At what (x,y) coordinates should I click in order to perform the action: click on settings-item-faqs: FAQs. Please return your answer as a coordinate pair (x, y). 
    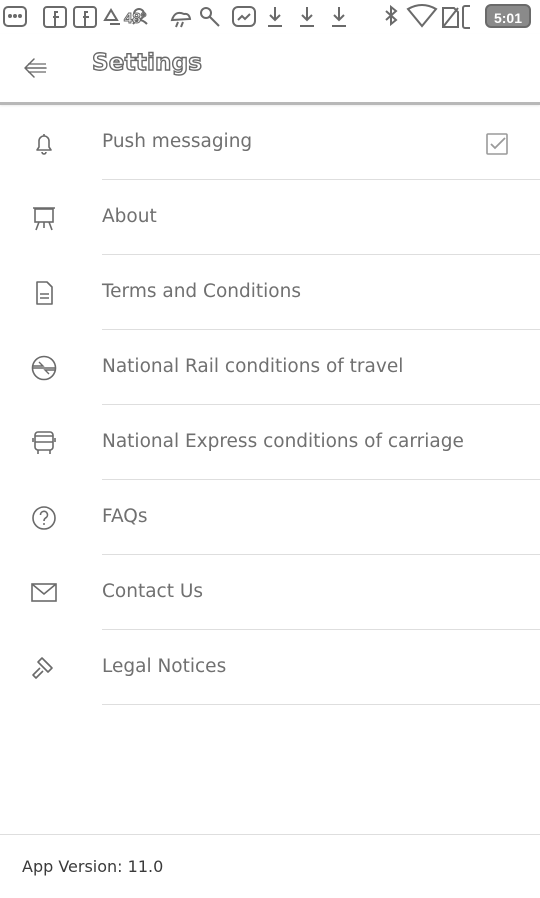
    Looking at the image, I should click on (270, 517).